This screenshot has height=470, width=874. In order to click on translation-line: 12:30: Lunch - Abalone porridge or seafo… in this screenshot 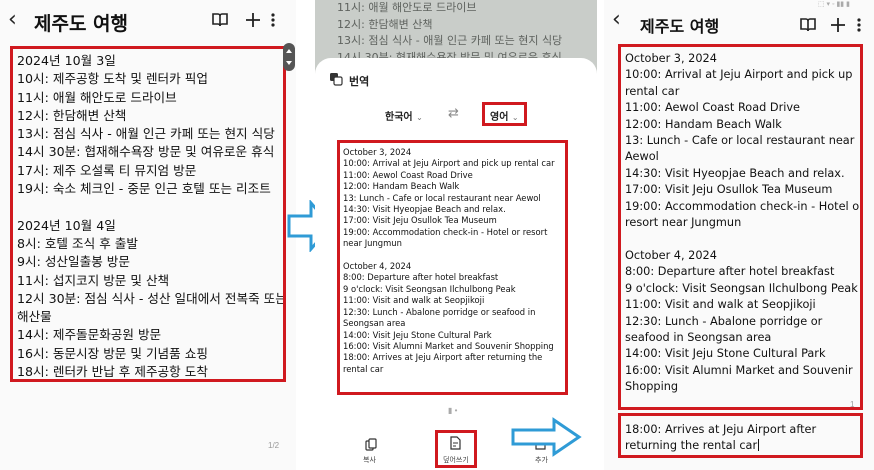, I will do `click(439, 311)`.